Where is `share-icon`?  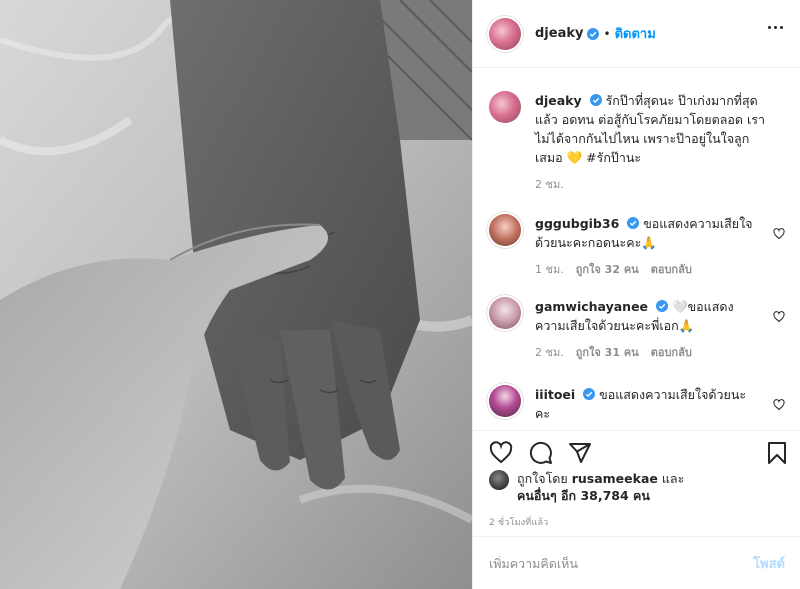
share-icon is located at coordinates (580, 453).